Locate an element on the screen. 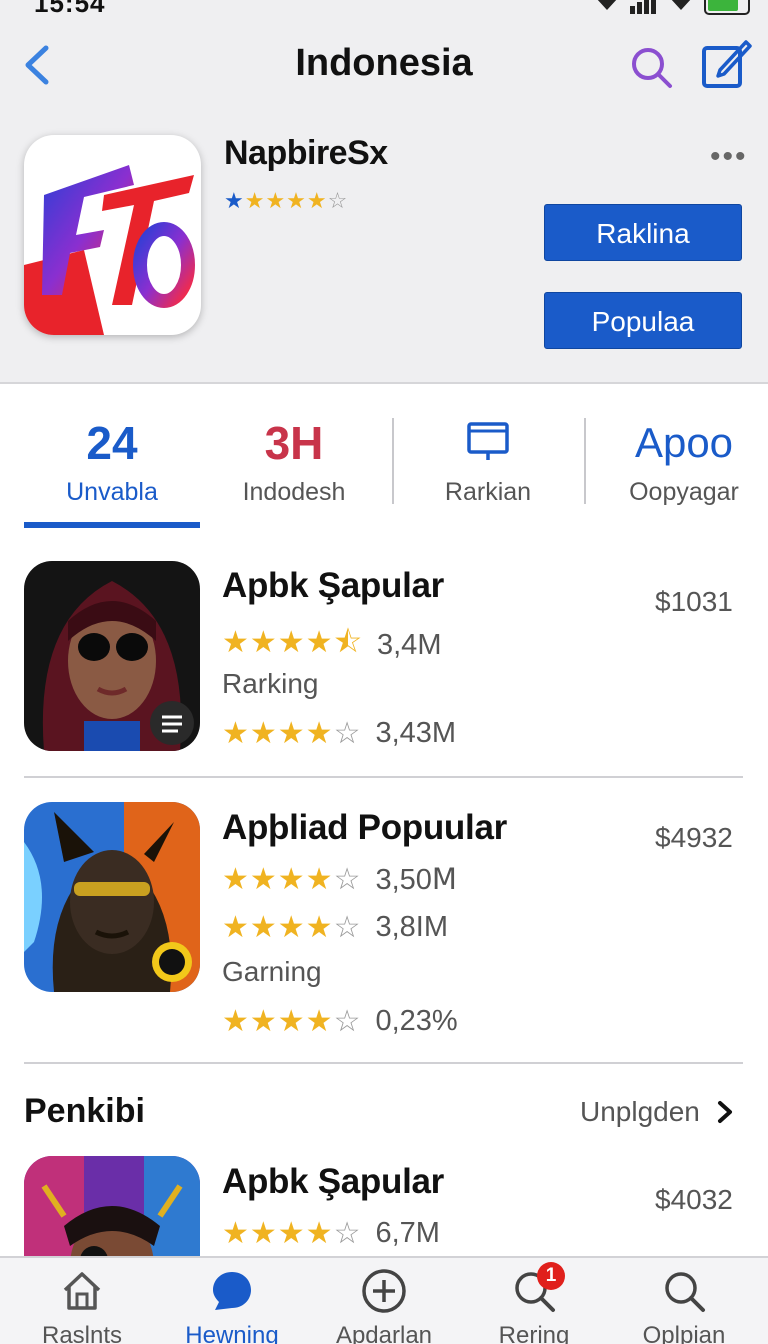 This screenshot has width=768, height=1344. compose-icon is located at coordinates (727, 64).